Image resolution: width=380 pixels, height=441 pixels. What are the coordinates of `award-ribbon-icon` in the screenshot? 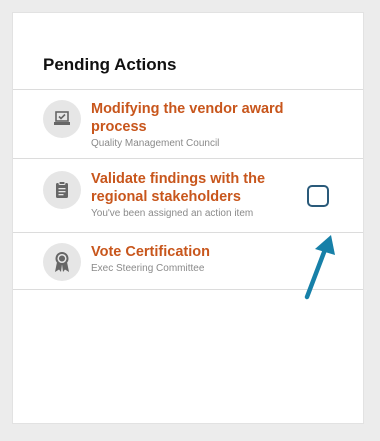 It's located at (62, 262).